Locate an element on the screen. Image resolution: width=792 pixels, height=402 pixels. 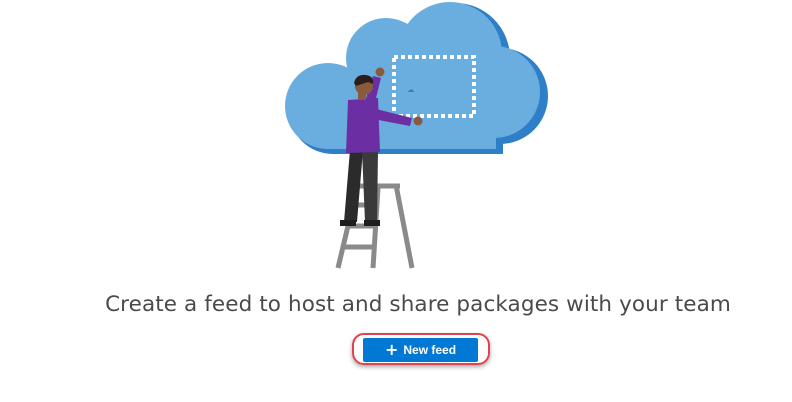
new-feed-button-label: New feed is located at coordinates (430, 350).